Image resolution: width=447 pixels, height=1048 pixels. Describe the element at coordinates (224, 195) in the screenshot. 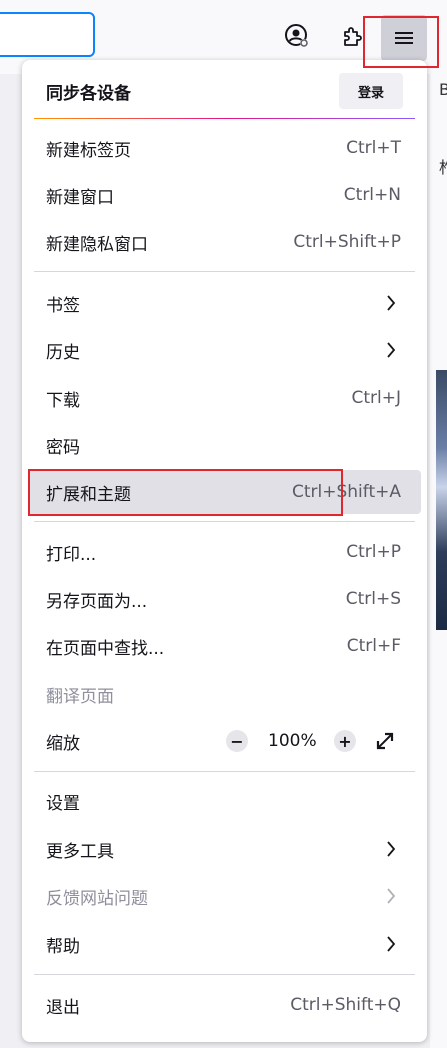

I see `menu-item-new-window: 新建窗口 Ctrl+N` at that location.